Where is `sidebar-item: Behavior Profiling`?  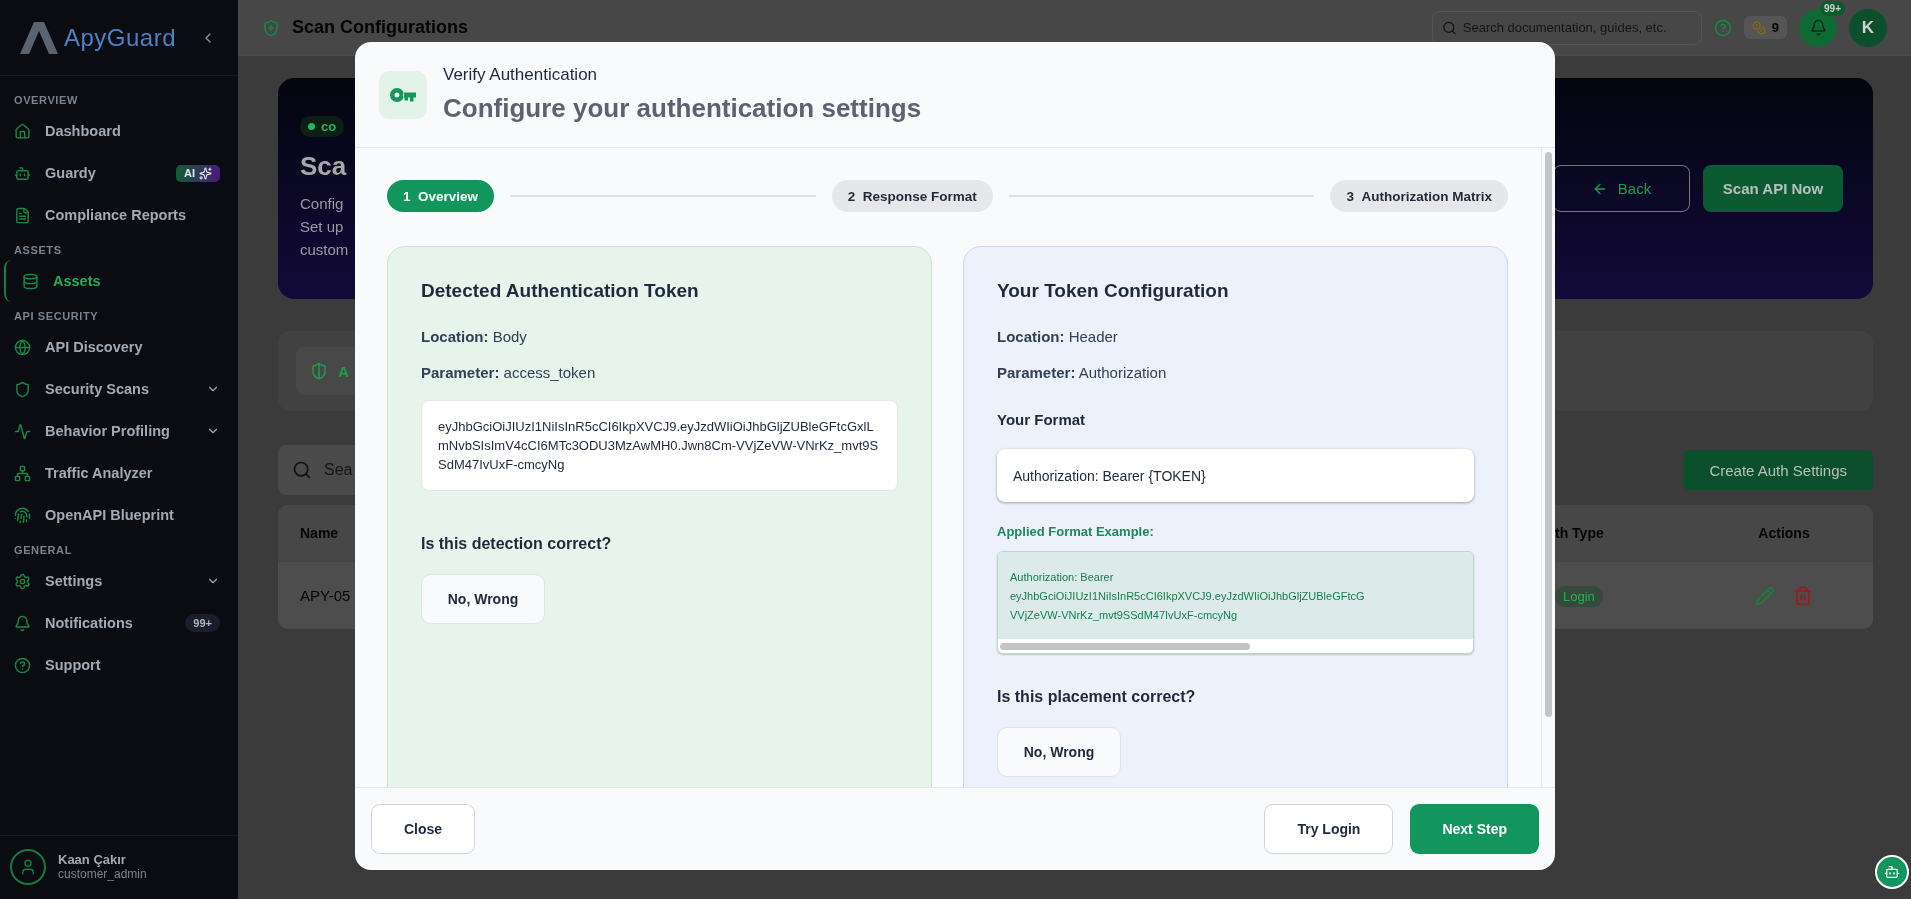
sidebar-item: Behavior Profiling is located at coordinates (117, 431).